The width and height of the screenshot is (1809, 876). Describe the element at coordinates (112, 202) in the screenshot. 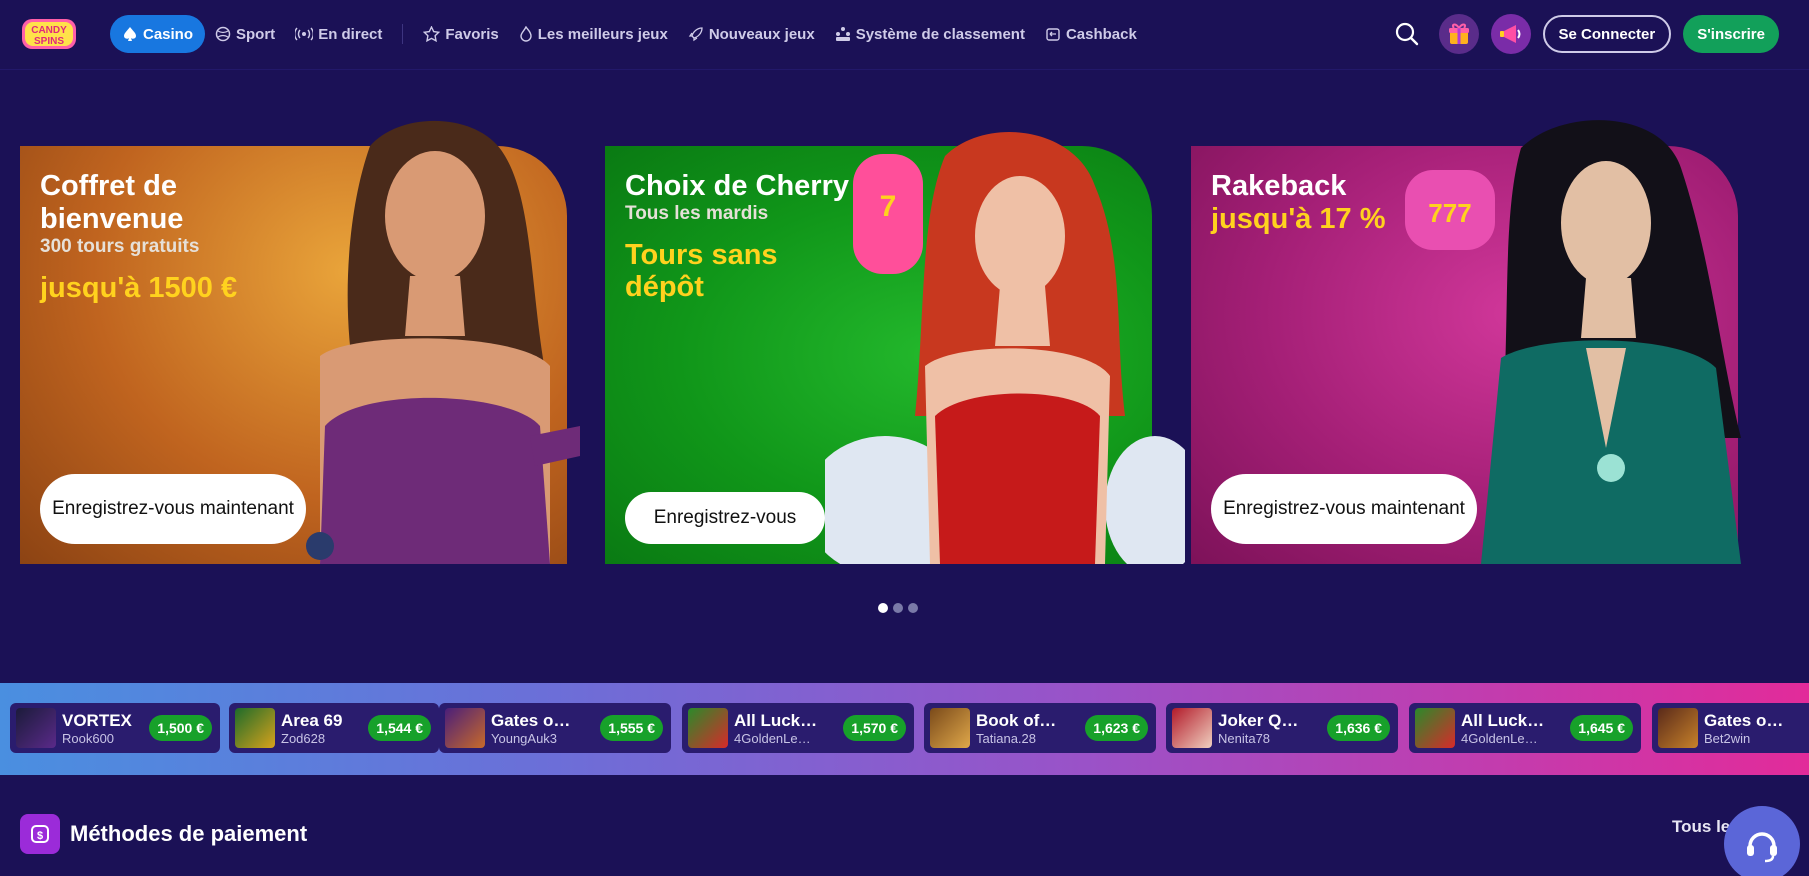

I see `banner-title: Coffret de bienvenue` at that location.